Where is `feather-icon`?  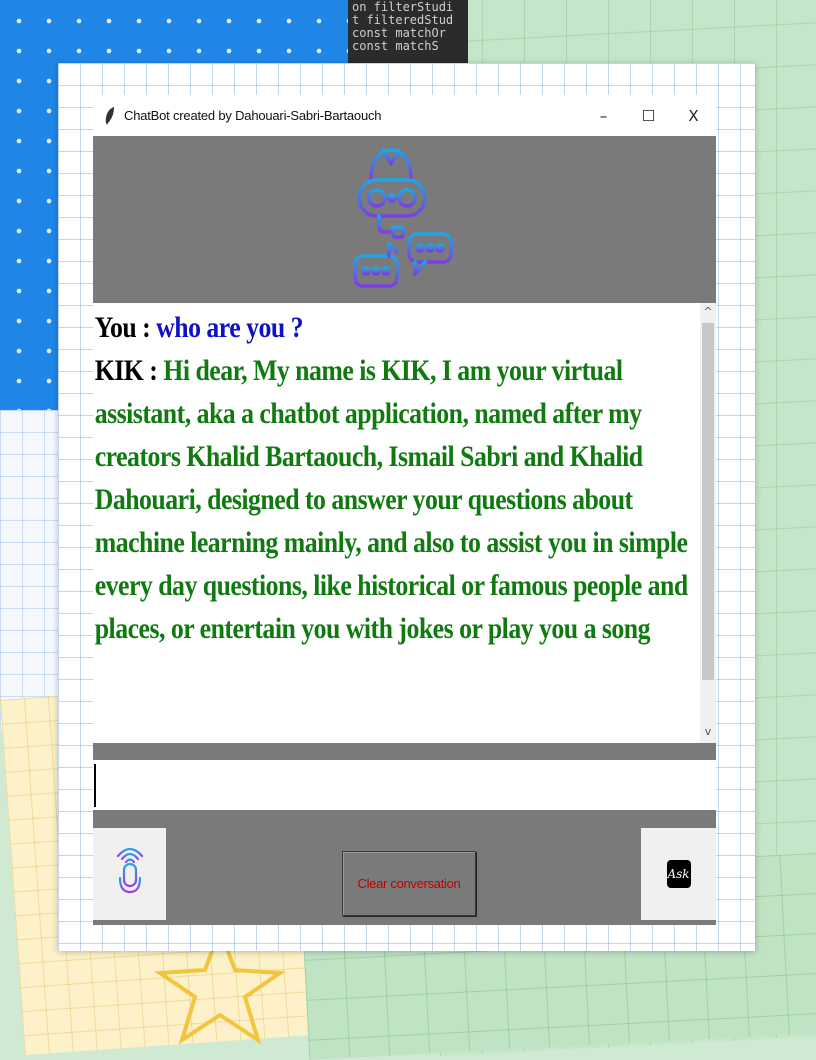 feather-icon is located at coordinates (109, 115).